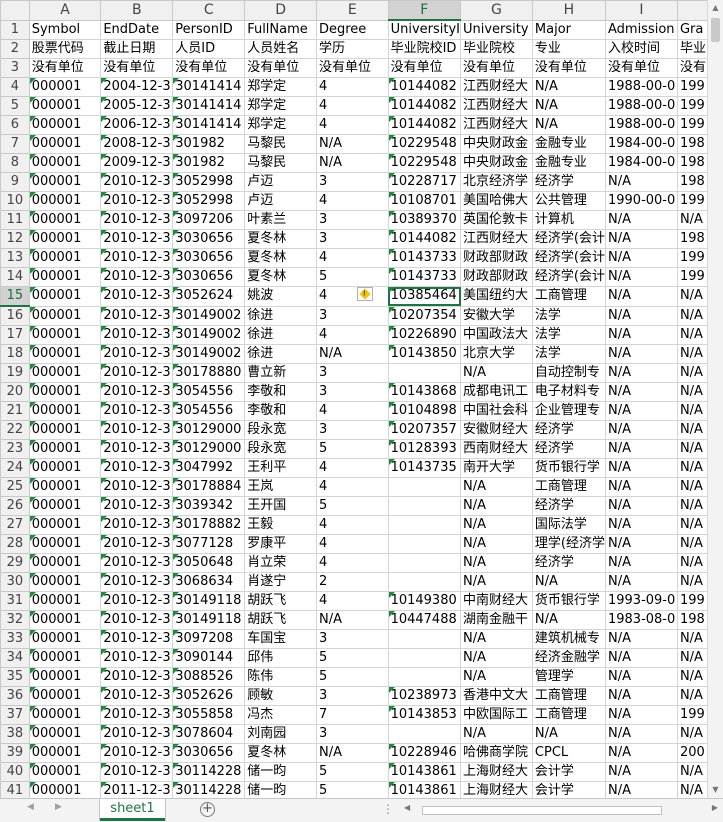 The width and height of the screenshot is (723, 822). Describe the element at coordinates (692, 29) in the screenshot. I see `cell: Gra` at that location.